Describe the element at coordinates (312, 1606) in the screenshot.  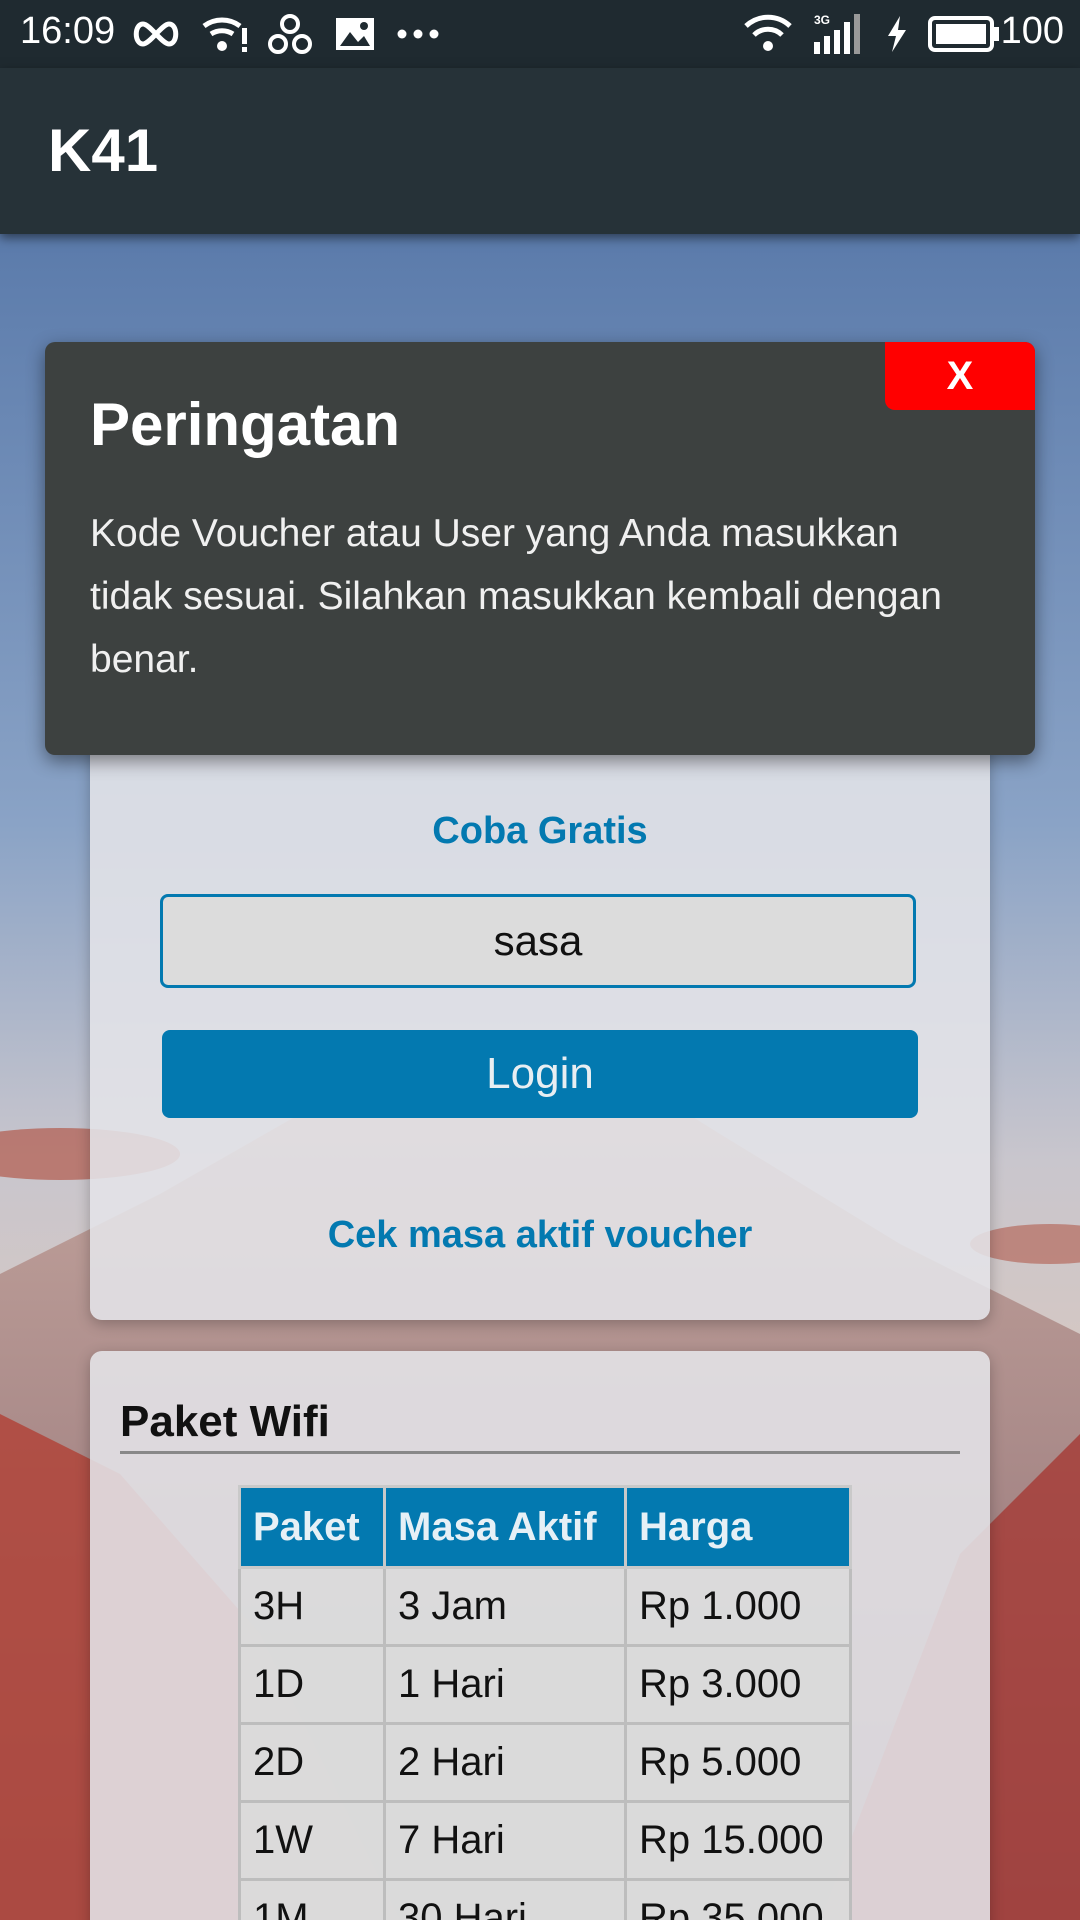
I see `table-cell: 3H` at that location.